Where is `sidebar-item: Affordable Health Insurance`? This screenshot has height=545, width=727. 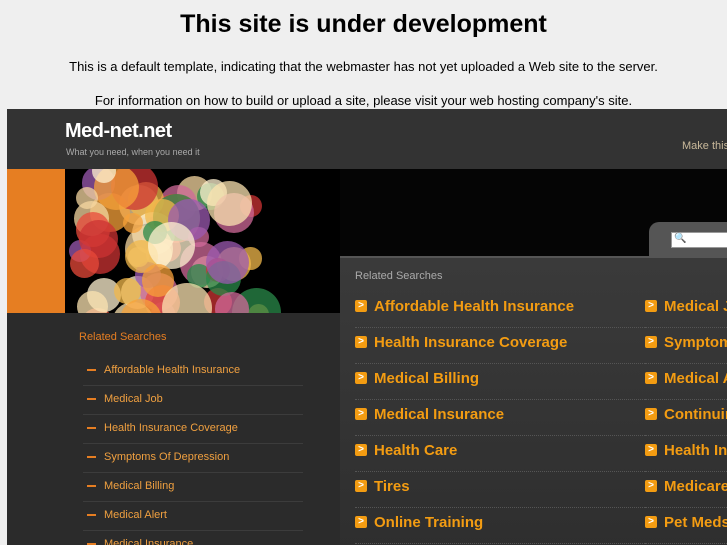
sidebar-item: Affordable Health Insurance is located at coordinates (193, 371).